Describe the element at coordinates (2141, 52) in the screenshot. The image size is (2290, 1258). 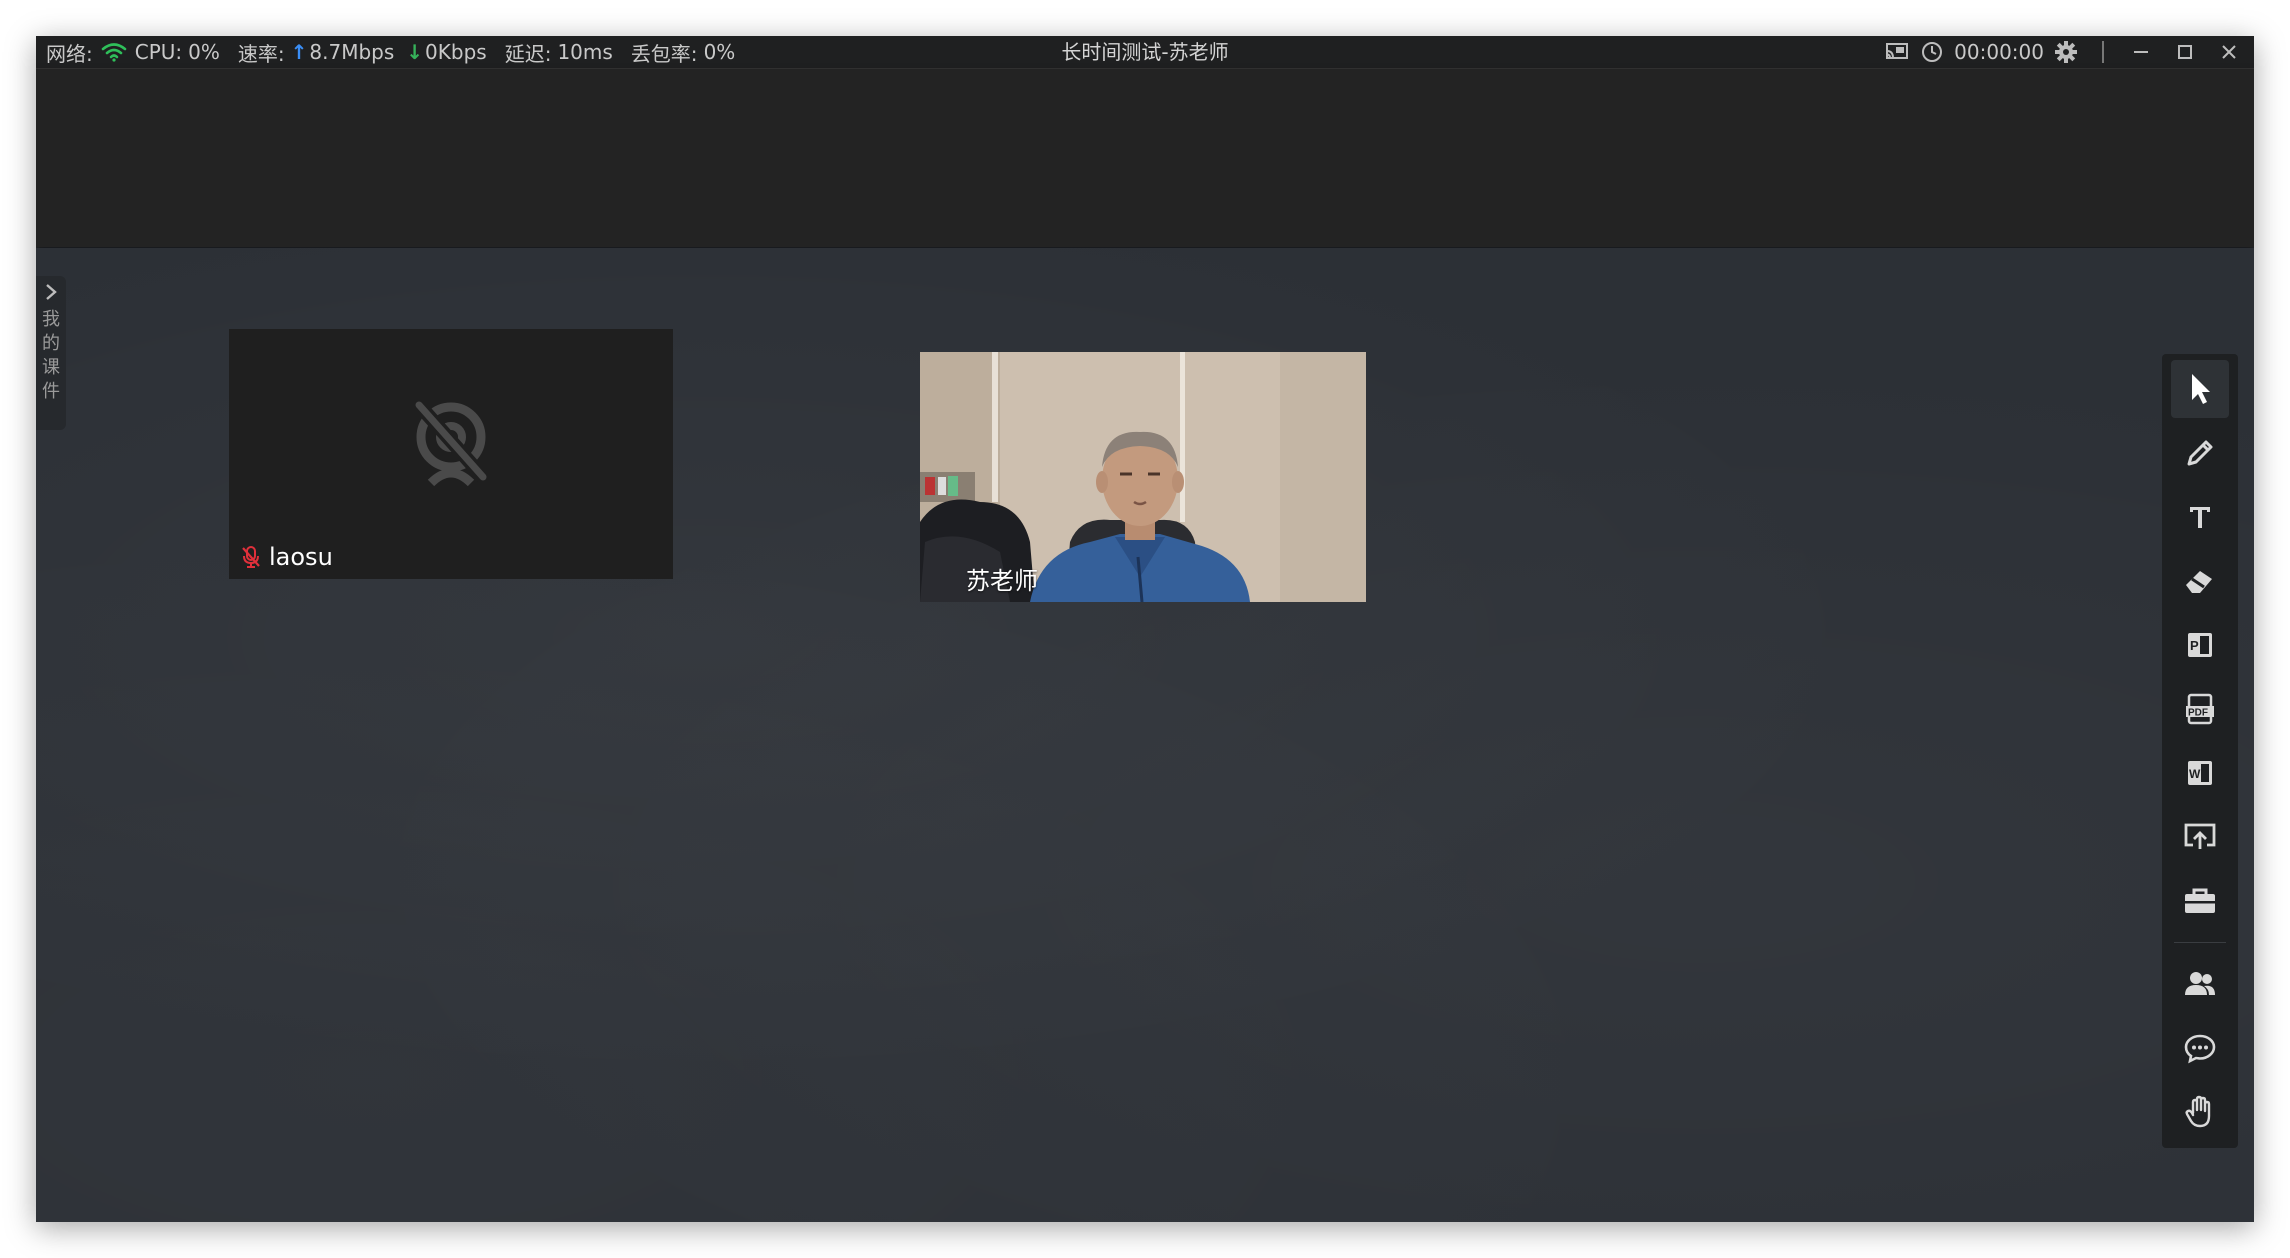
I see `minimize-button` at that location.